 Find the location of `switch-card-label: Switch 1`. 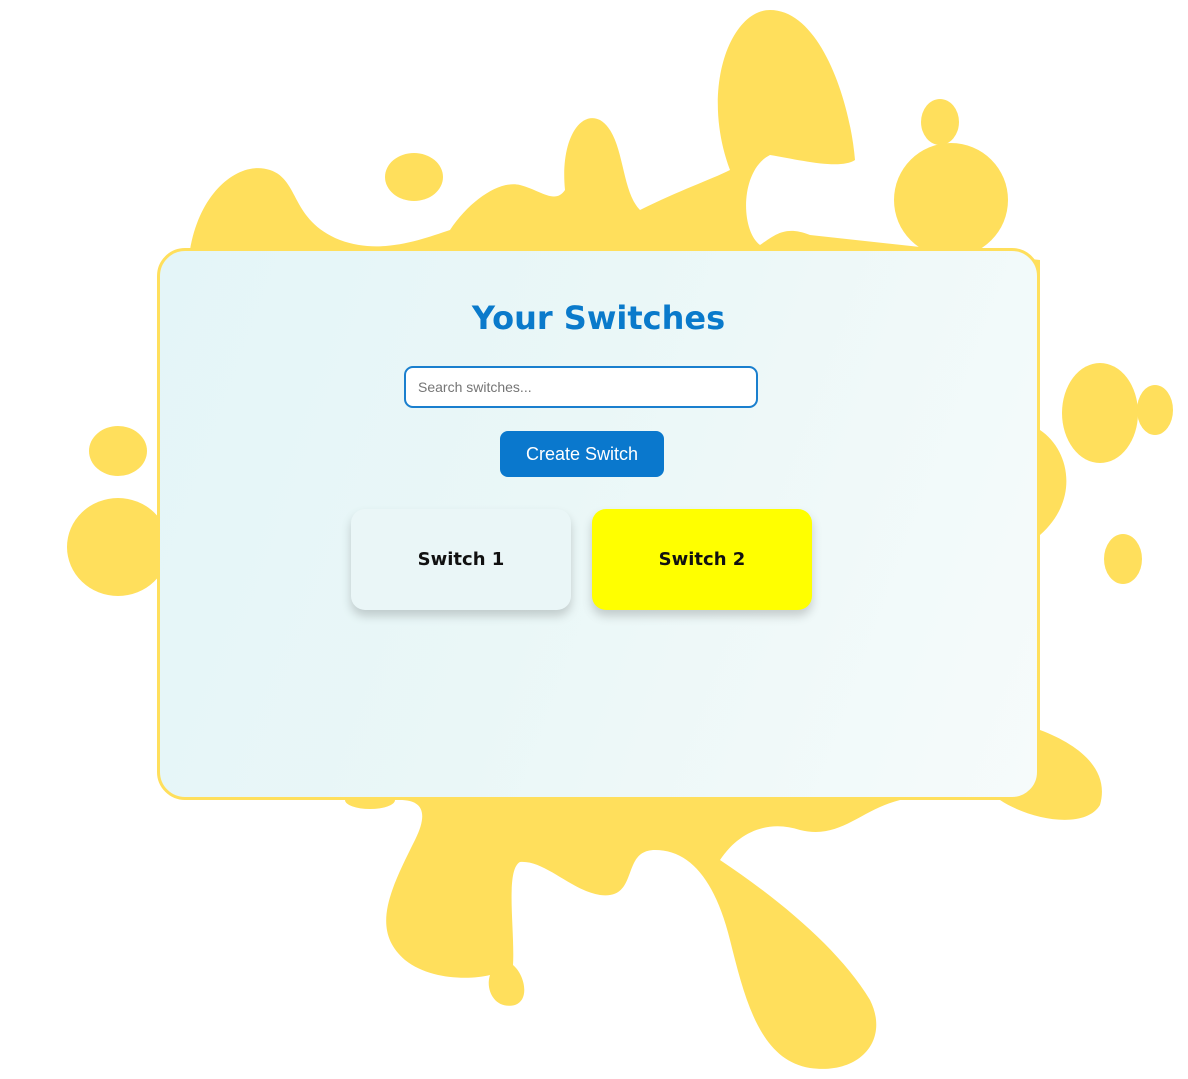

switch-card-label: Switch 1 is located at coordinates (461, 559).